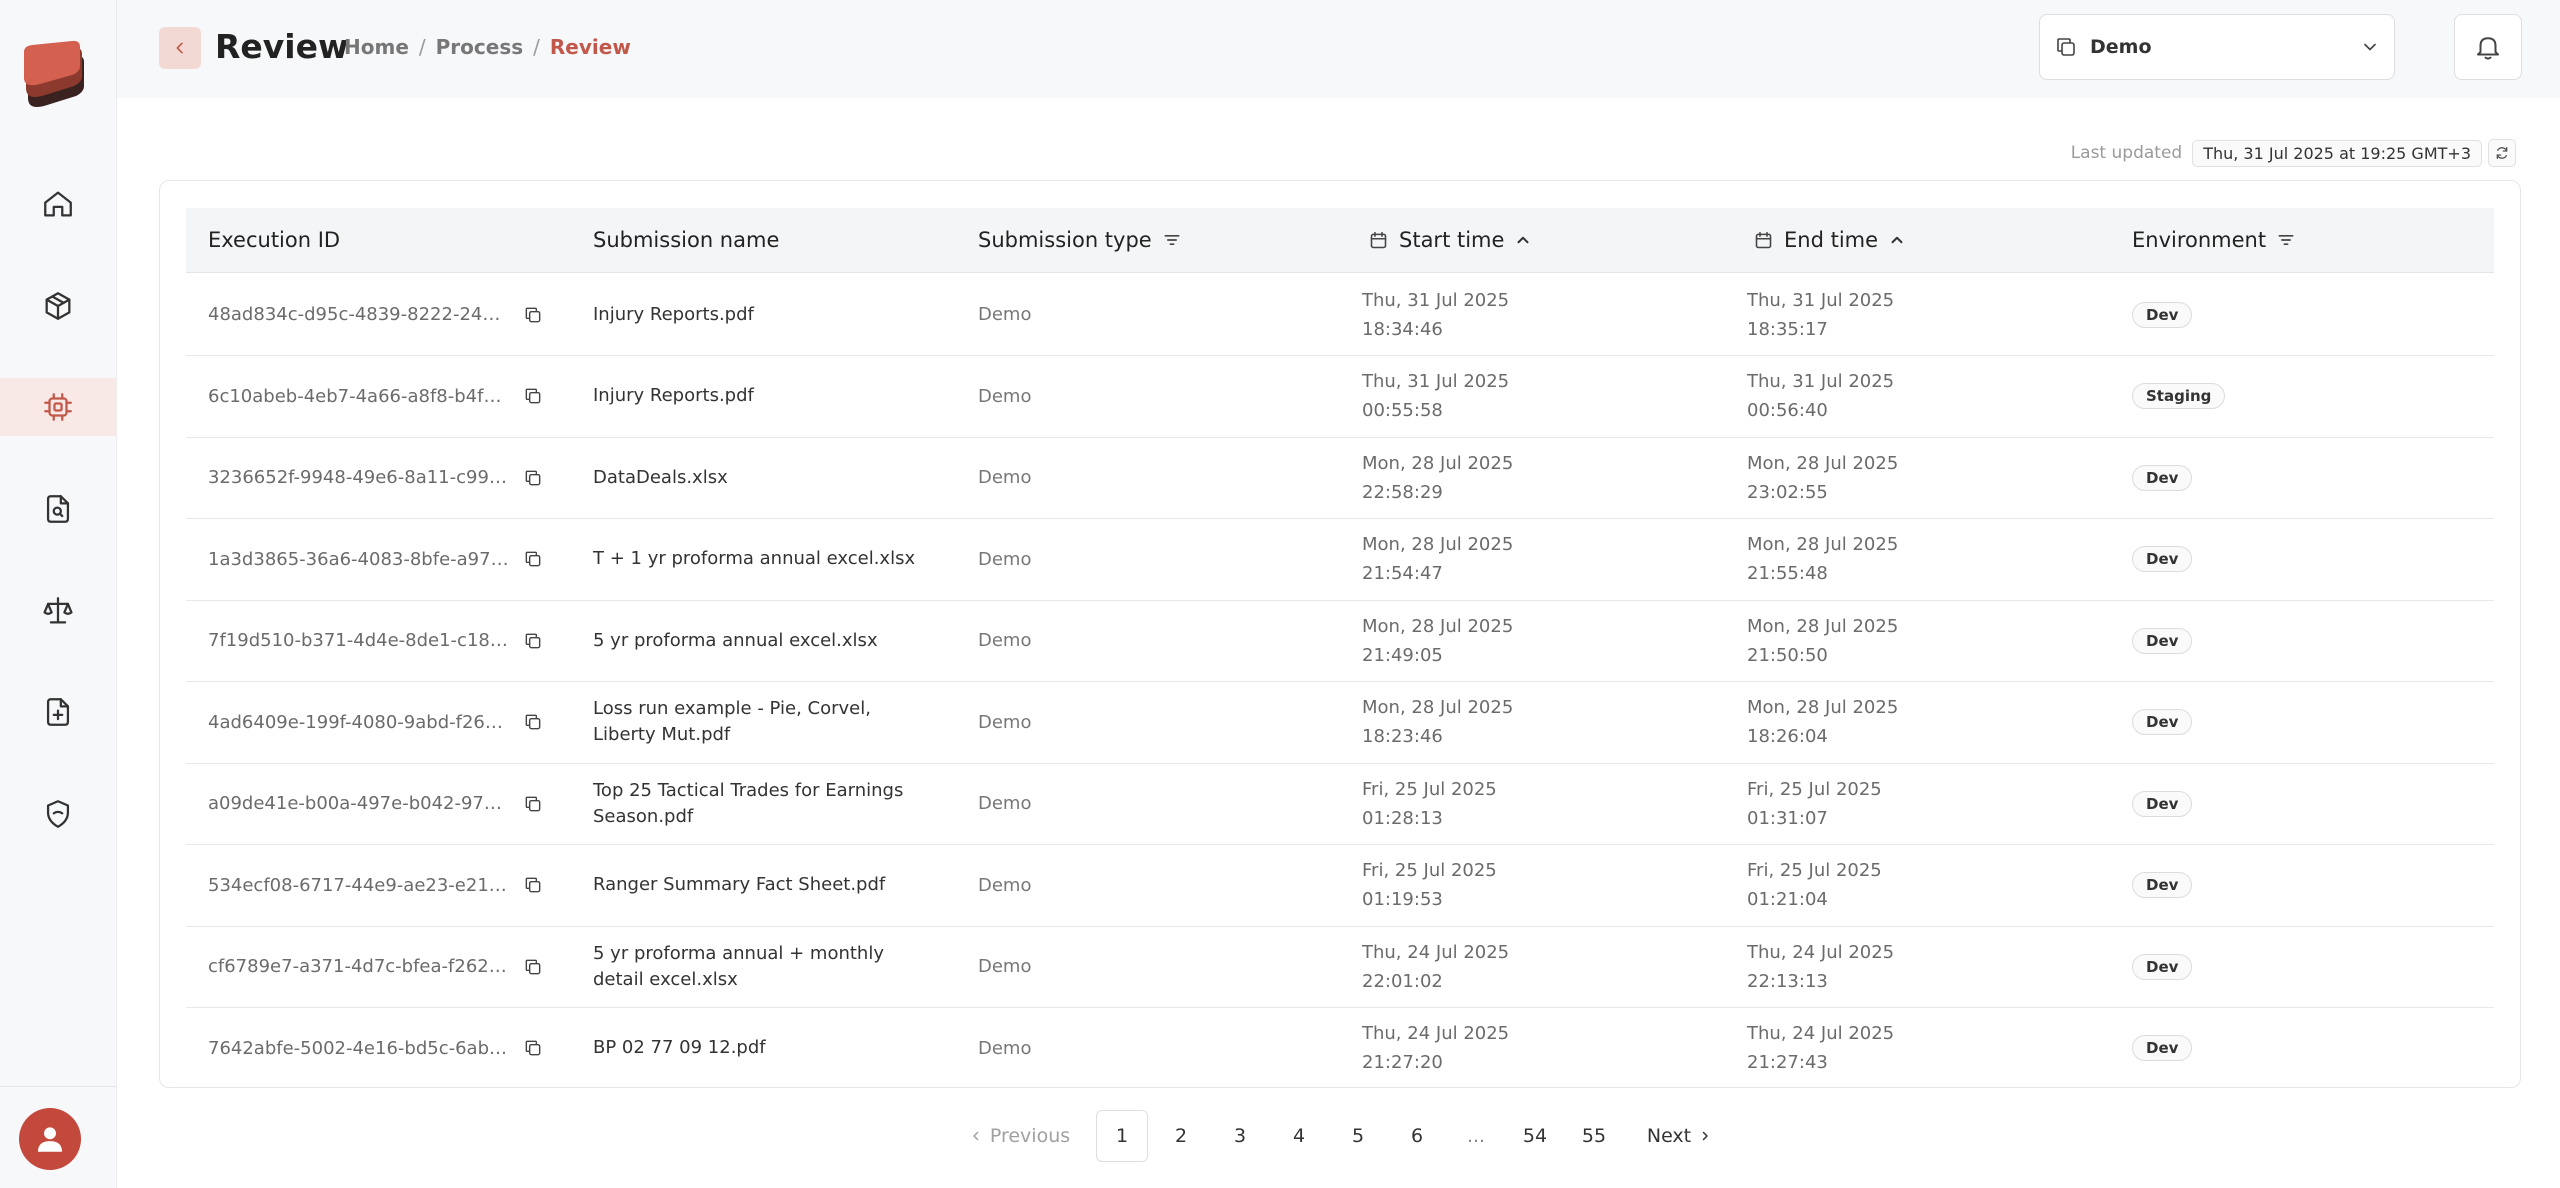 Image resolution: width=2560 pixels, height=1188 pixels. I want to click on start-time-cell: Mon, 28 Jul 2025 22:58:29, so click(1437, 477).